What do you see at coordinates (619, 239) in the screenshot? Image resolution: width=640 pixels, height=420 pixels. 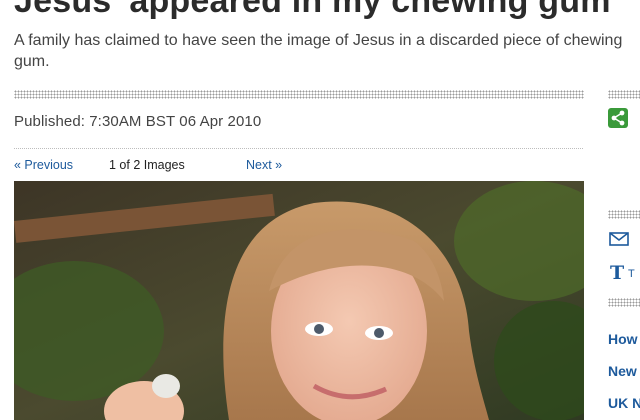 I see `envelope-icon` at bounding box center [619, 239].